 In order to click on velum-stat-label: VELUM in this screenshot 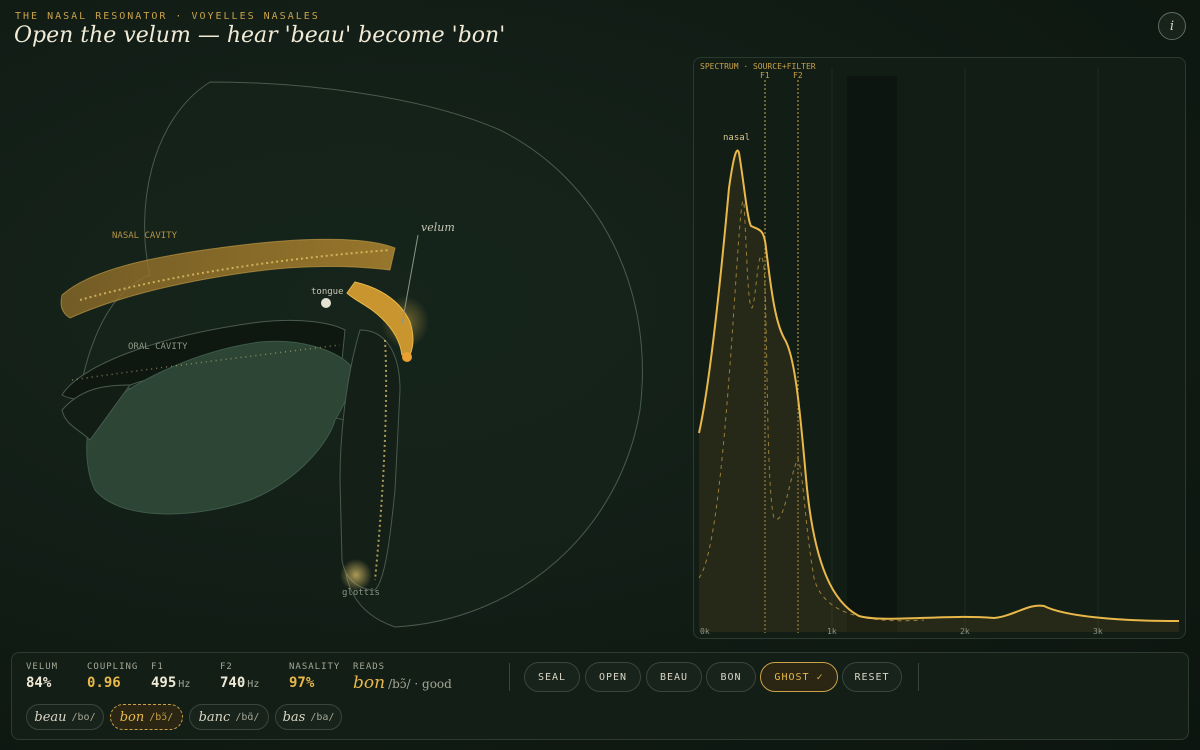, I will do `click(42, 667)`.